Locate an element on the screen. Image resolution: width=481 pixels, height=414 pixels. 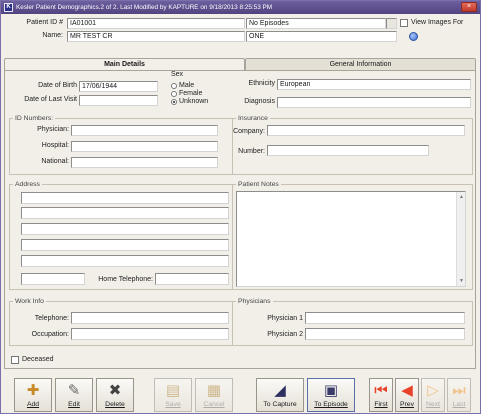
edit-button: ✎ Edit is located at coordinates (74, 395).